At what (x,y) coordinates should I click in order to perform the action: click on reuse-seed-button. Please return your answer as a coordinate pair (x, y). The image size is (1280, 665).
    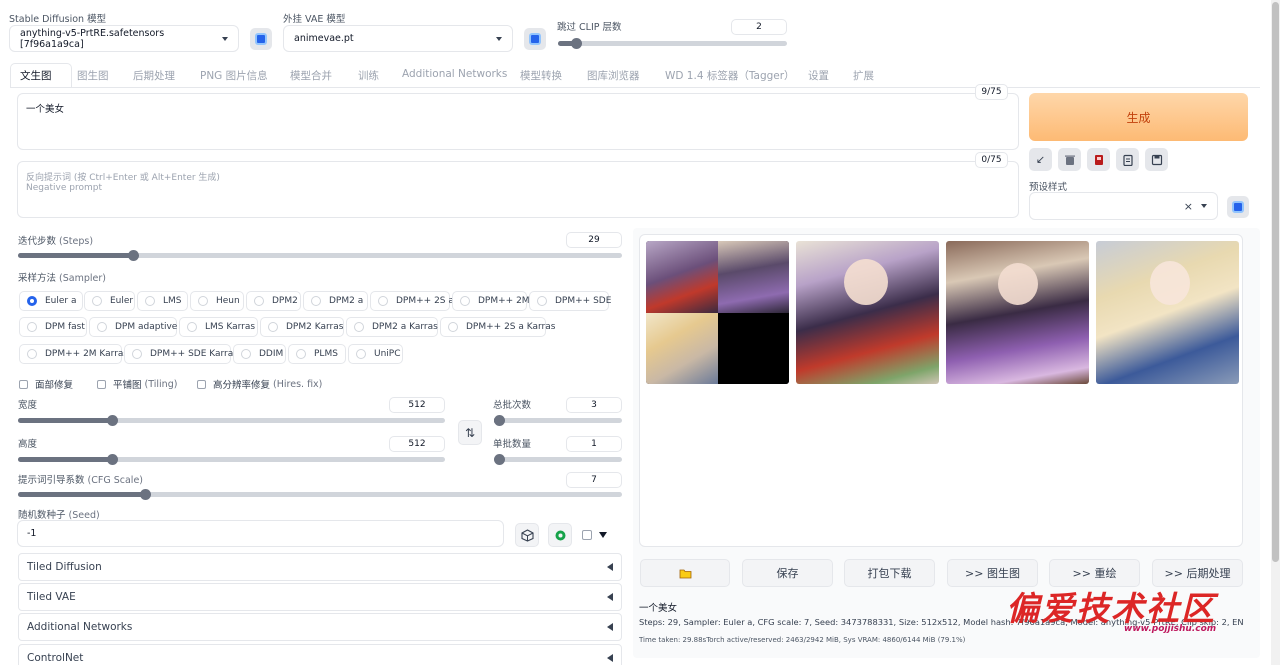
    Looking at the image, I should click on (560, 535).